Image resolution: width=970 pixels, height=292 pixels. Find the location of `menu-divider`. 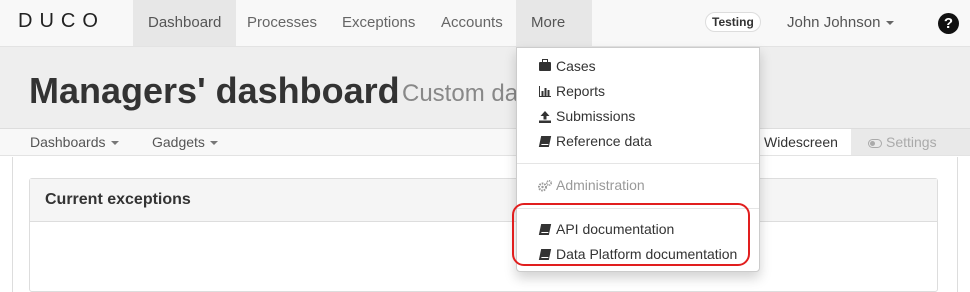

menu-divider is located at coordinates (638, 163).